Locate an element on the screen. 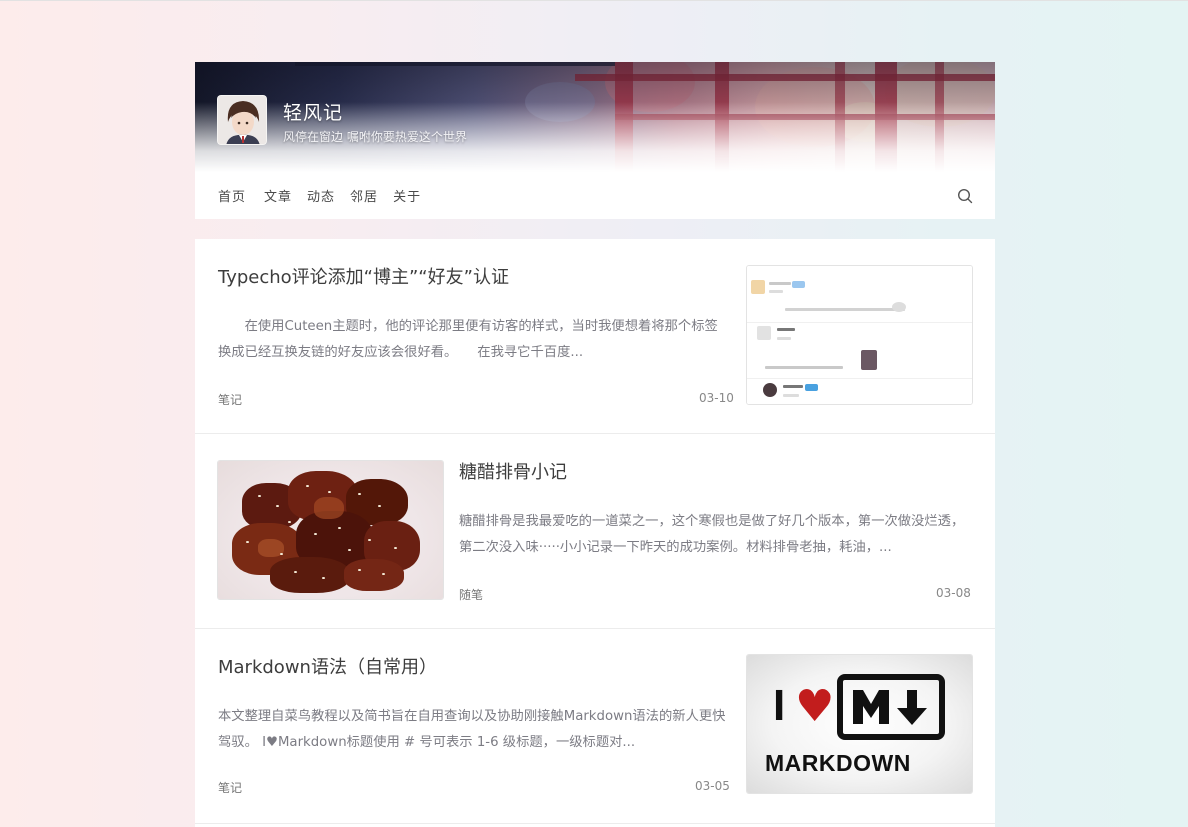 The image size is (1188, 827). avatar is located at coordinates (242, 120).